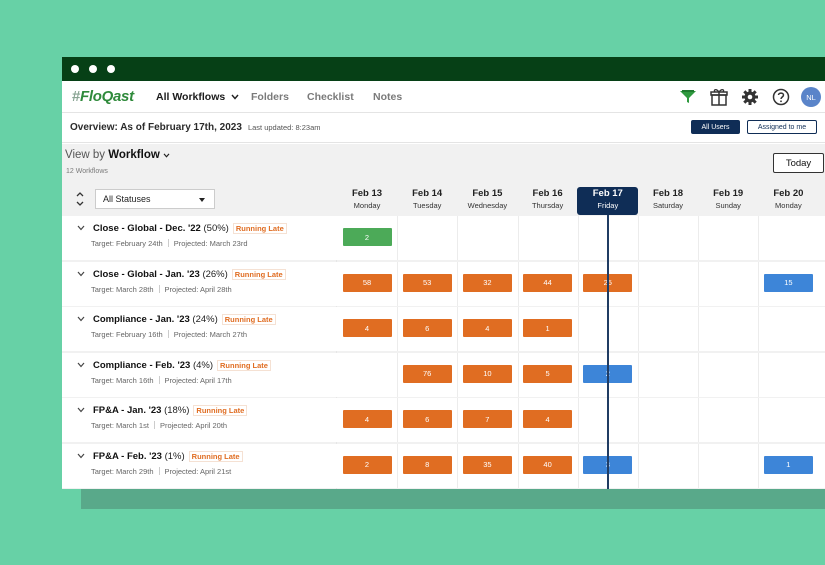 Image resolution: width=825 pixels, height=565 pixels. Describe the element at coordinates (80, 199) in the screenshot. I see `sort-icon` at that location.